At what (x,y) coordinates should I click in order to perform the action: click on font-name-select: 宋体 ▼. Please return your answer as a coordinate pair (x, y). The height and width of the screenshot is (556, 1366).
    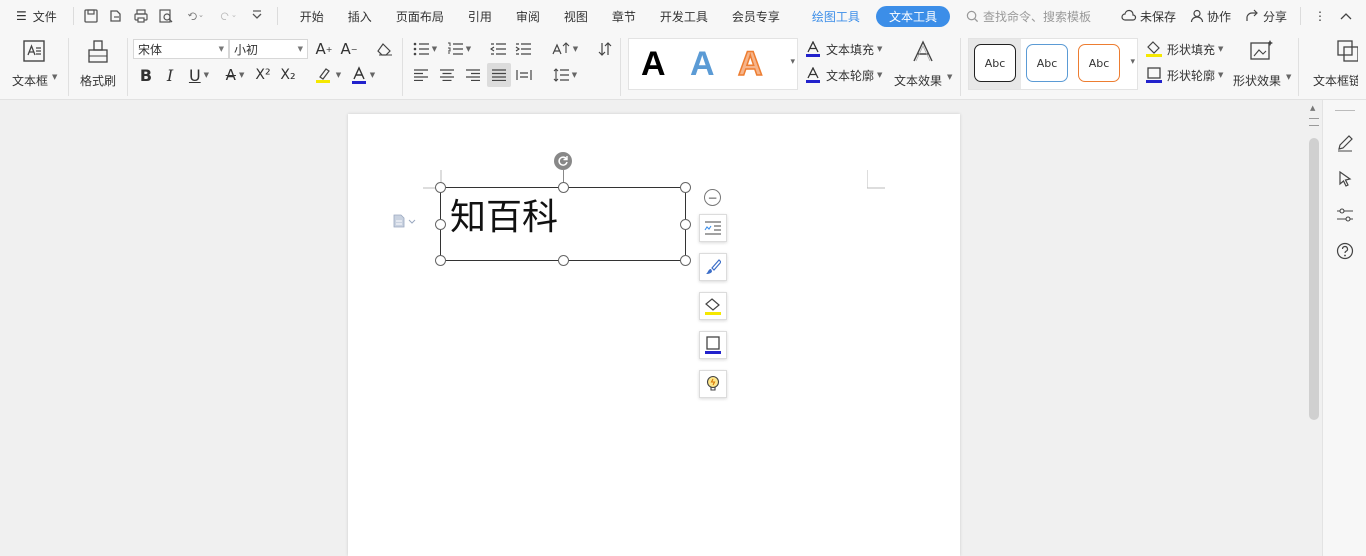
    Looking at the image, I should click on (181, 49).